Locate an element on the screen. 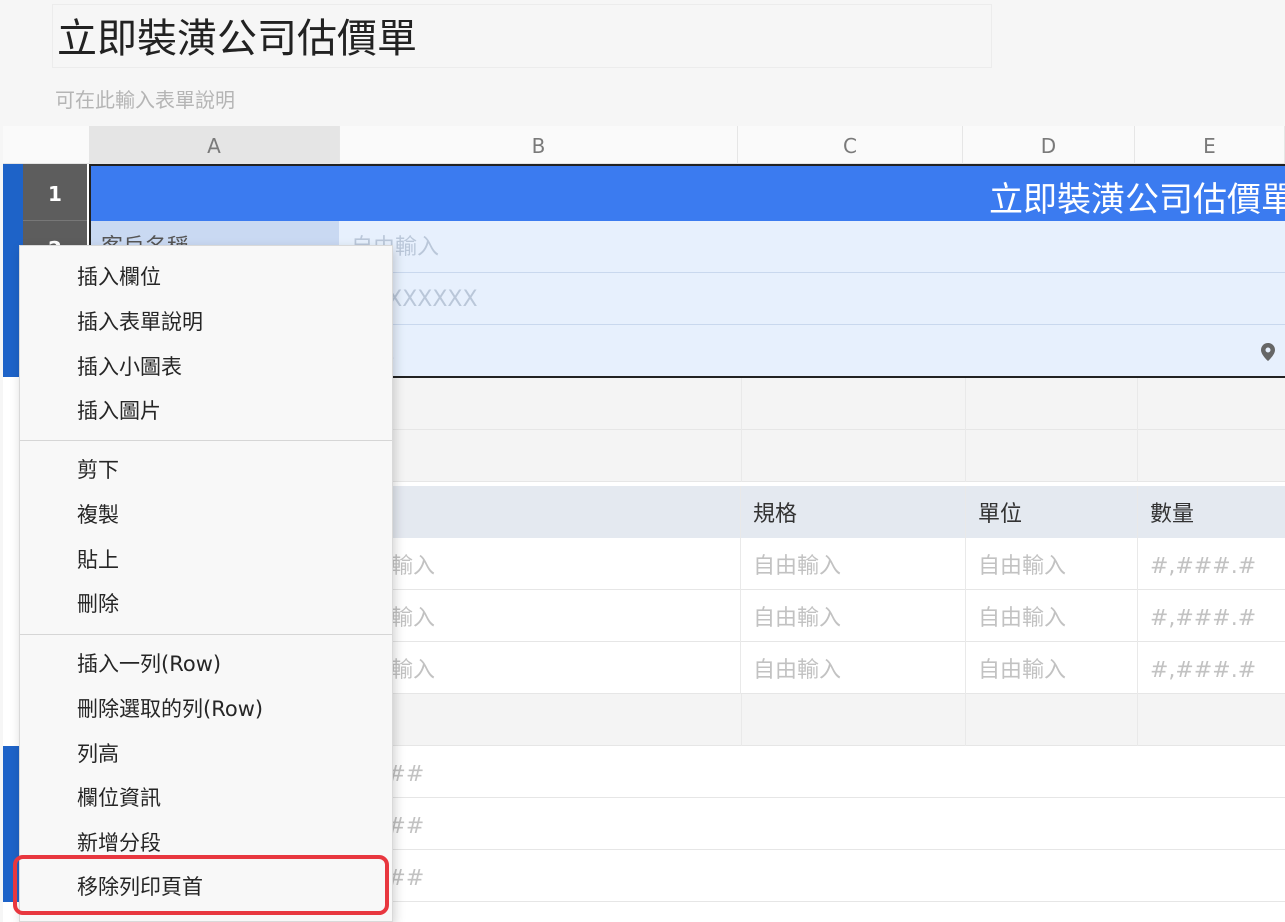 The height and width of the screenshot is (922, 1285). banner-title: 立即裝潢公司估價單 is located at coordinates (1137, 200).